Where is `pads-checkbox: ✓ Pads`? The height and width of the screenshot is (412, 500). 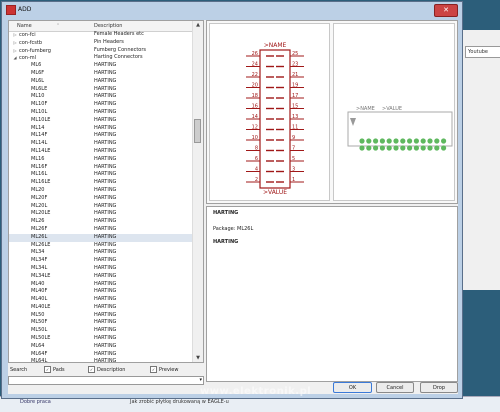
pads-checkbox: ✓ Pads is located at coordinates (54, 369).